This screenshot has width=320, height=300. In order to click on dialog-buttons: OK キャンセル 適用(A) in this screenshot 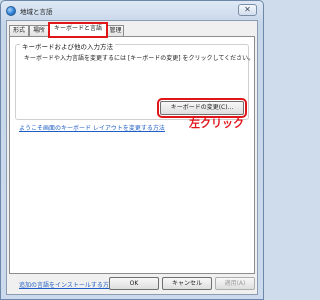, I will do `click(132, 284)`.